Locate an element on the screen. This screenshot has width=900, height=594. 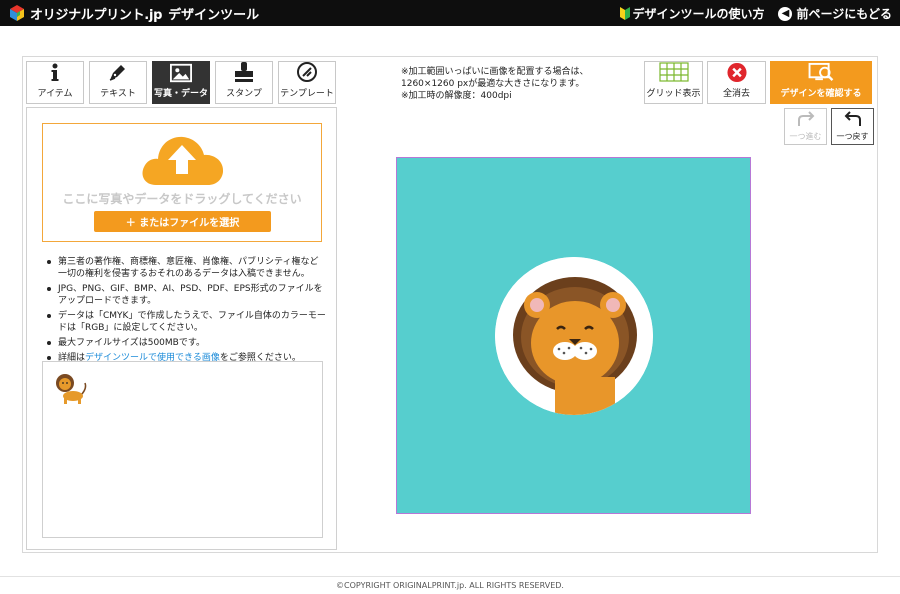
redo-button: 一つ進む is located at coordinates (805, 126).